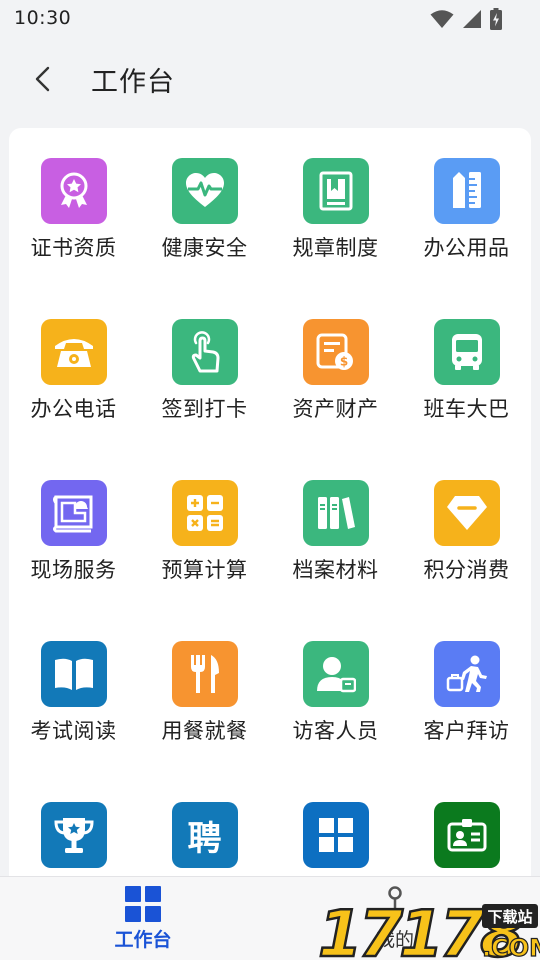 The height and width of the screenshot is (960, 540). Describe the element at coordinates (270, 79) in the screenshot. I see `header: 工作台` at that location.